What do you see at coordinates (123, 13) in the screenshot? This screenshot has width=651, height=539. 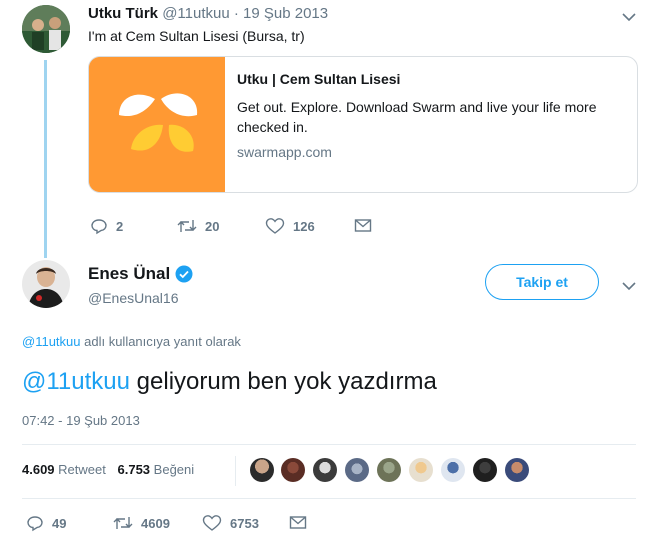 I see `author-name: Utku Türk` at bounding box center [123, 13].